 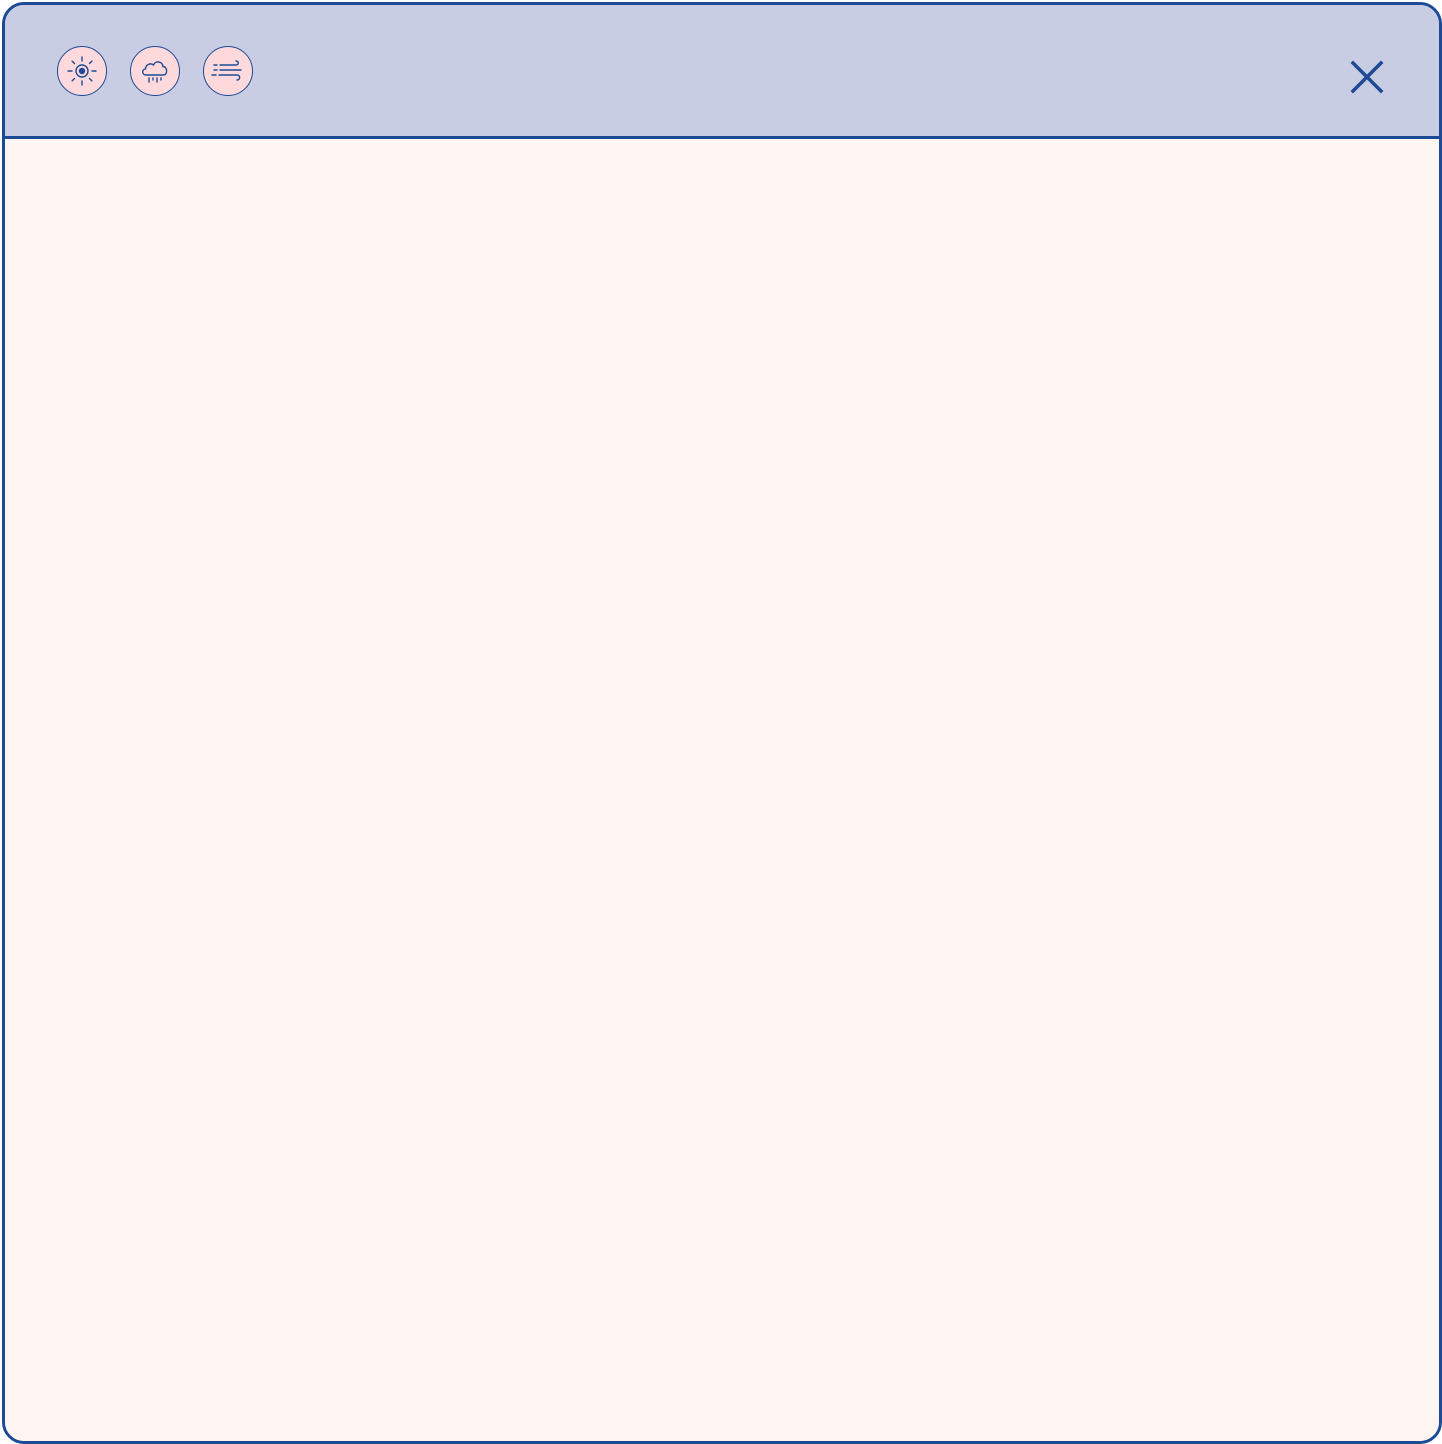 I want to click on title-bar, so click(x=722, y=72).